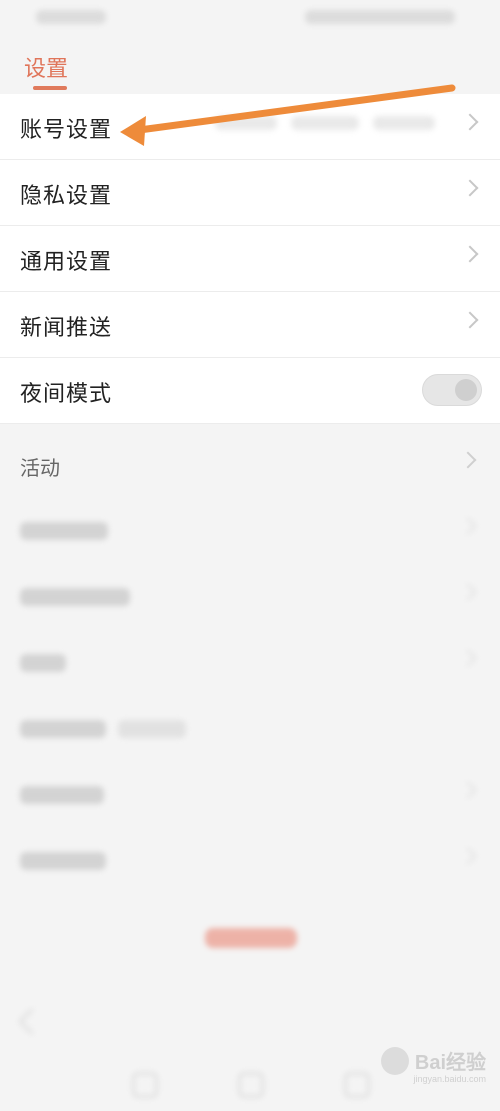 The image size is (500, 1111). What do you see at coordinates (250, 465) in the screenshot?
I see `row-activity: 活动` at bounding box center [250, 465].